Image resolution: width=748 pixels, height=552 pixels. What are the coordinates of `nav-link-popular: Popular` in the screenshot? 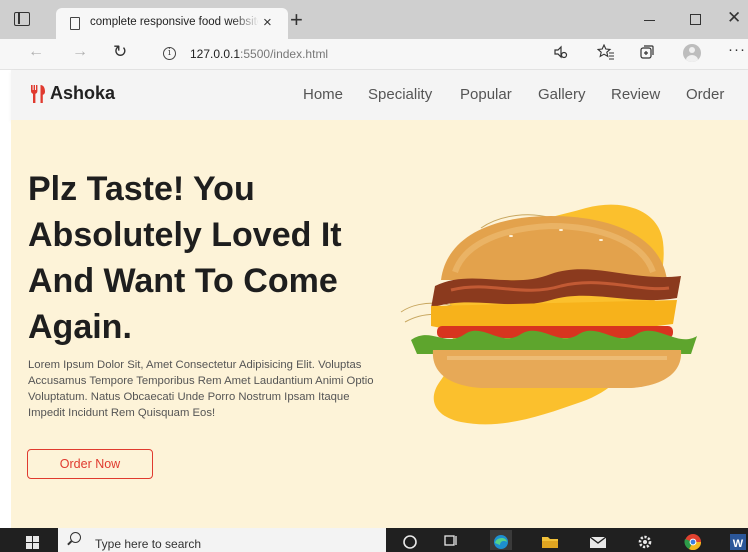 It's located at (486, 94).